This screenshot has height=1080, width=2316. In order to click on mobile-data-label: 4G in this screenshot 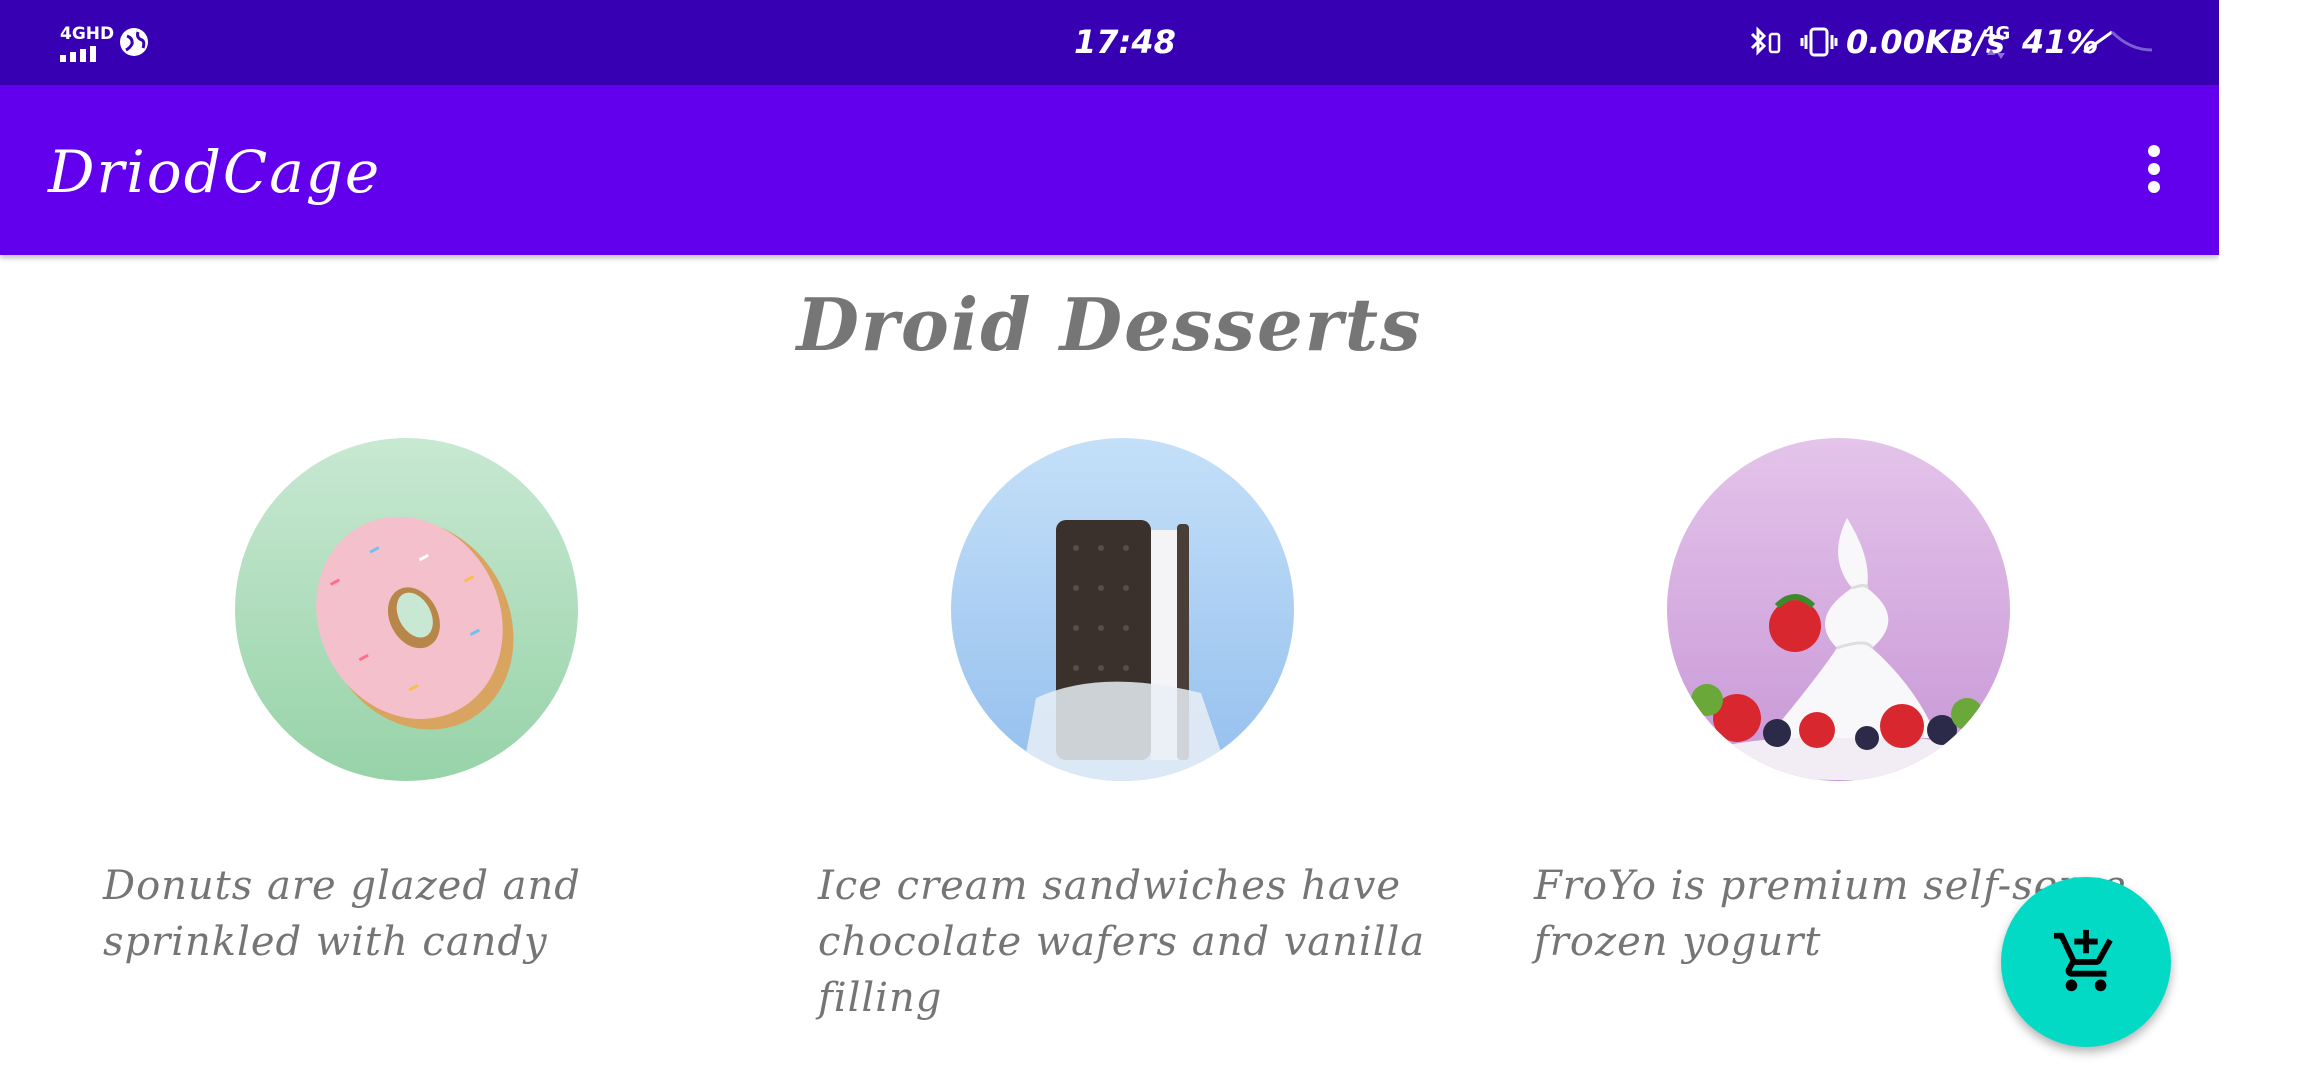, I will do `click(1997, 33)`.